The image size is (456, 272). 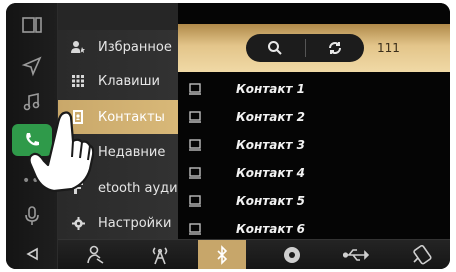 What do you see at coordinates (314, 89) in the screenshot?
I see `contact-row: Контакт 1` at bounding box center [314, 89].